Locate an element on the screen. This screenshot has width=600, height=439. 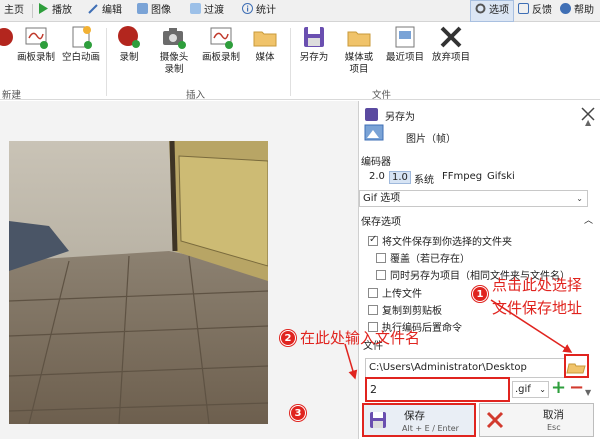
annotation-text-2: 在此处输入文件名 is located at coordinates (360, 338).